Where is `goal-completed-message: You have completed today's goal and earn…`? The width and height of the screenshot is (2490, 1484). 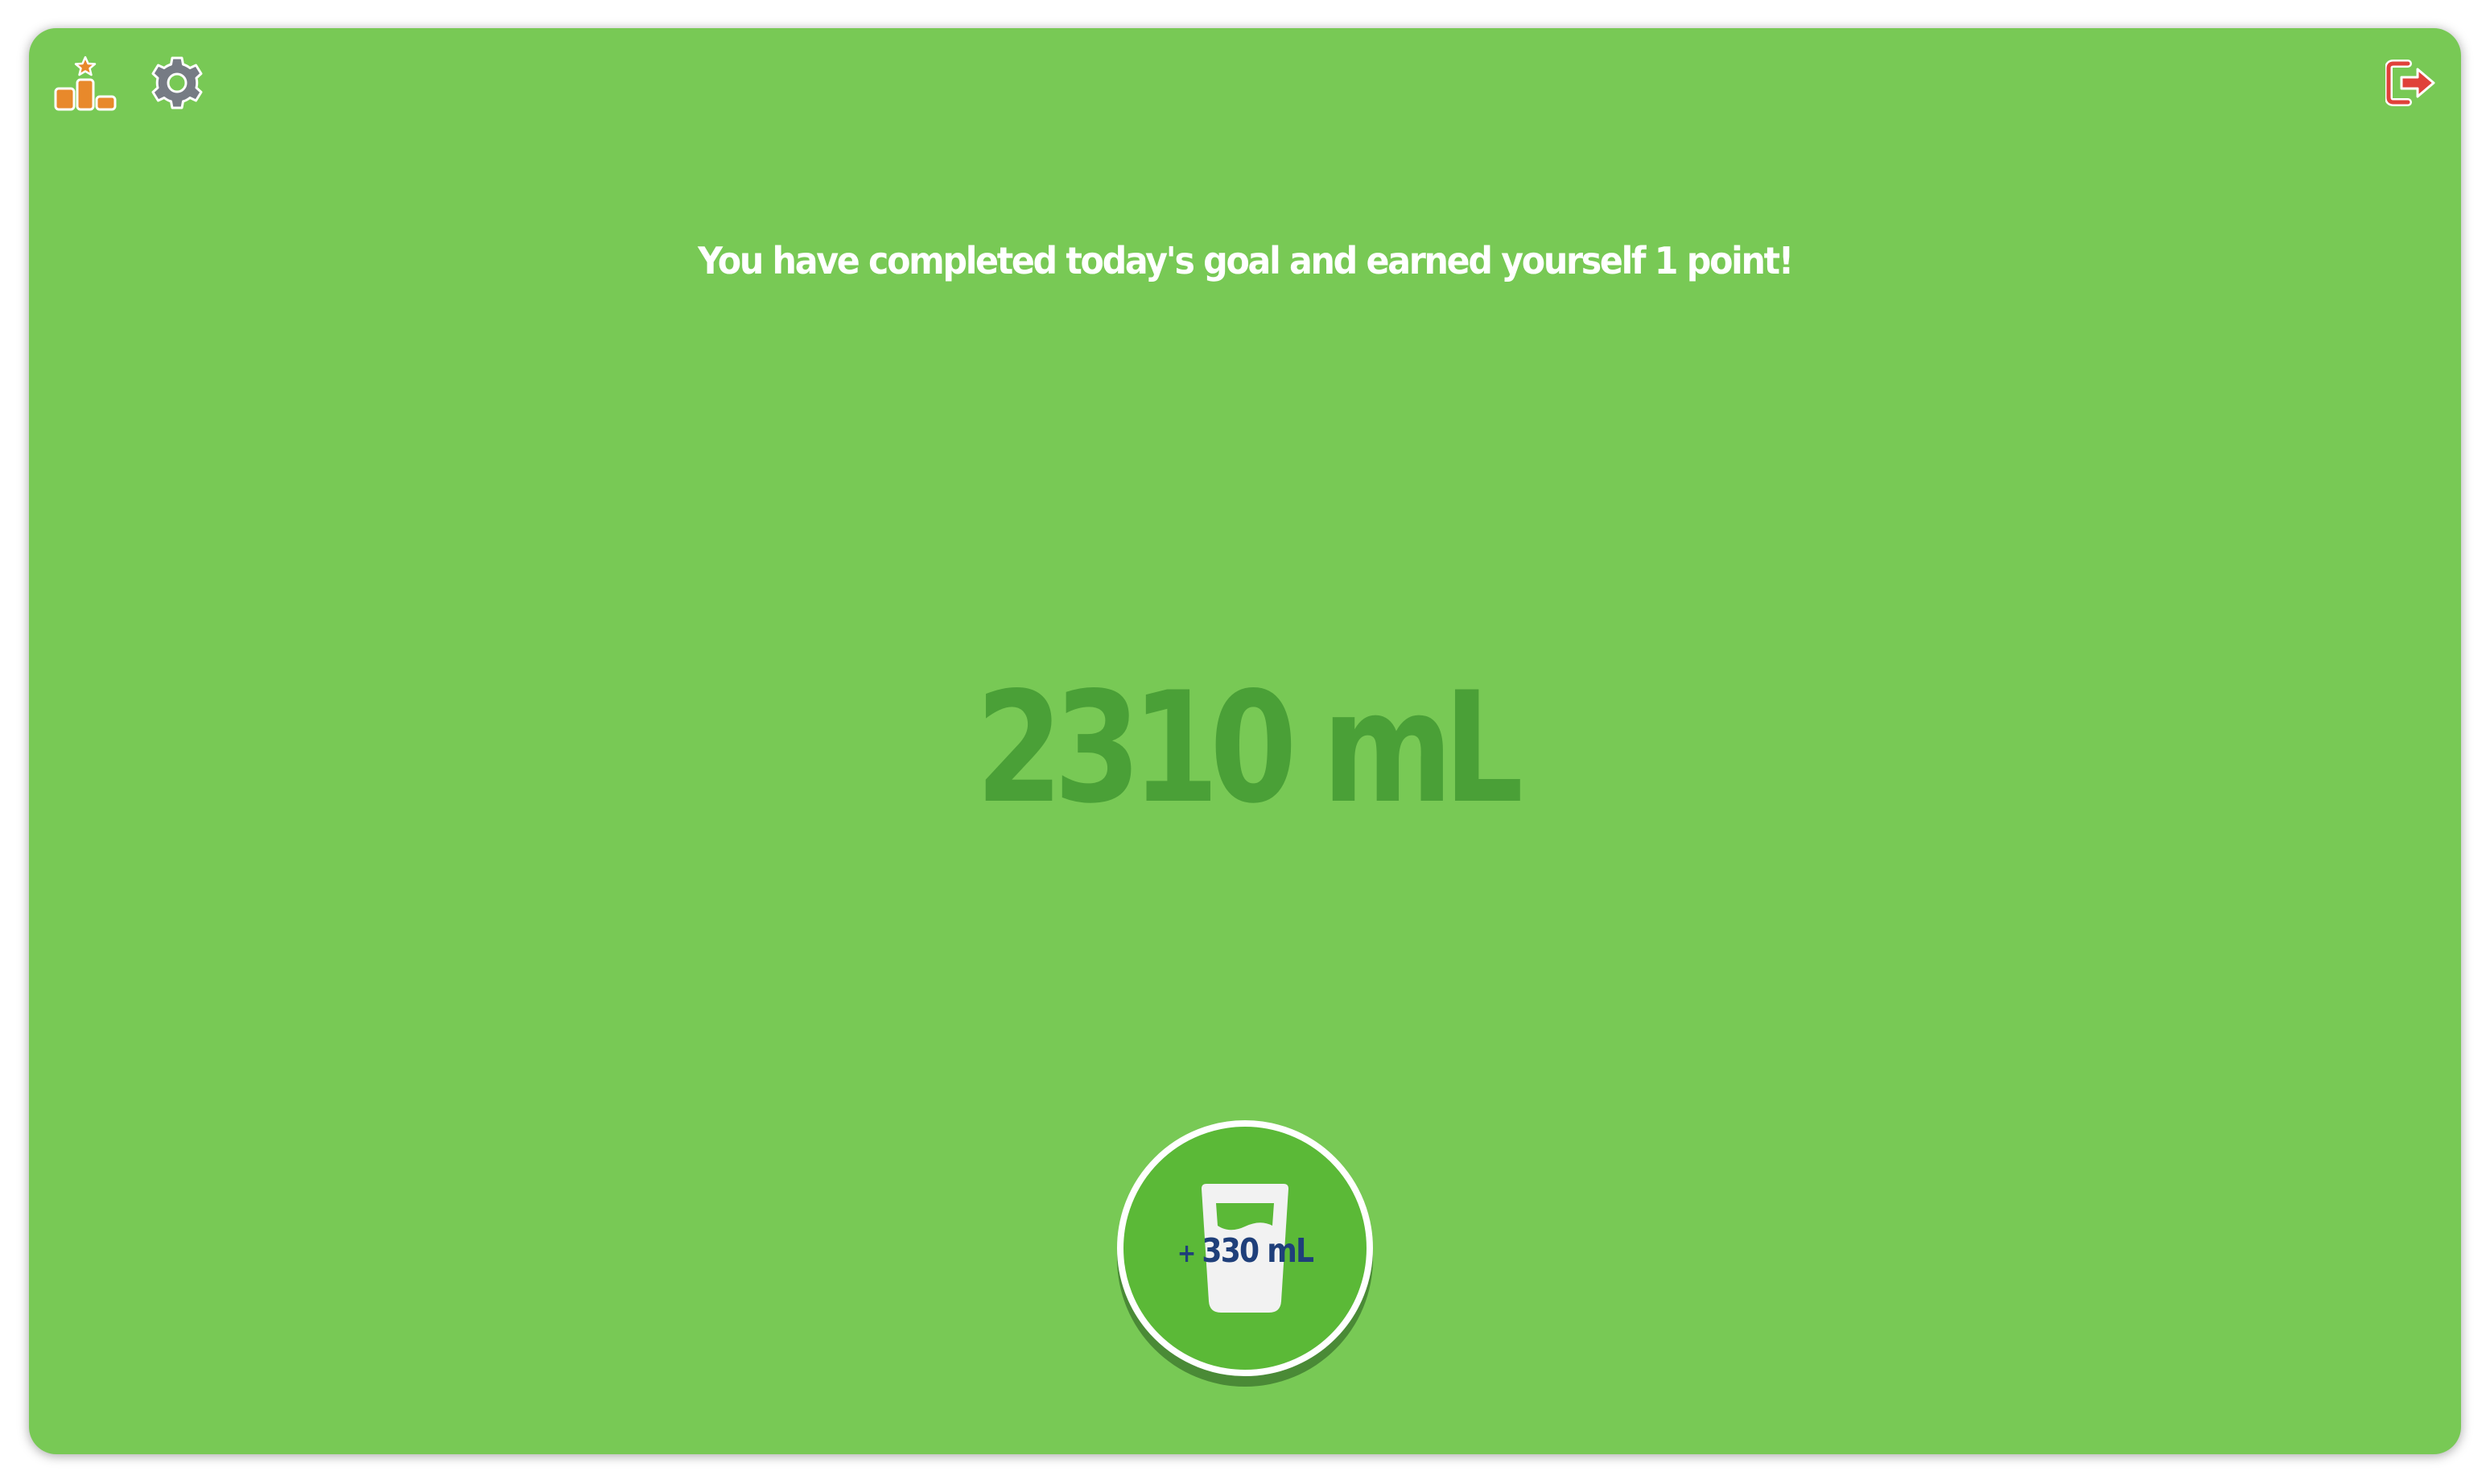 goal-completed-message: You have completed today's goal and earn… is located at coordinates (1246, 261).